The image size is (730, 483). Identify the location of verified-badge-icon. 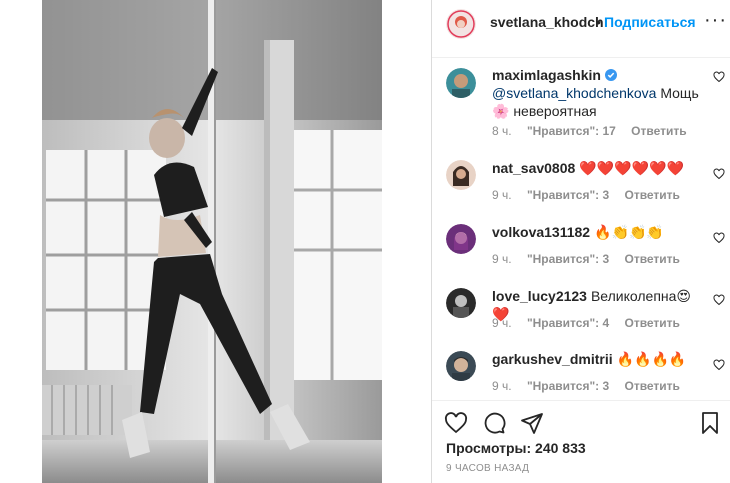
(610, 75).